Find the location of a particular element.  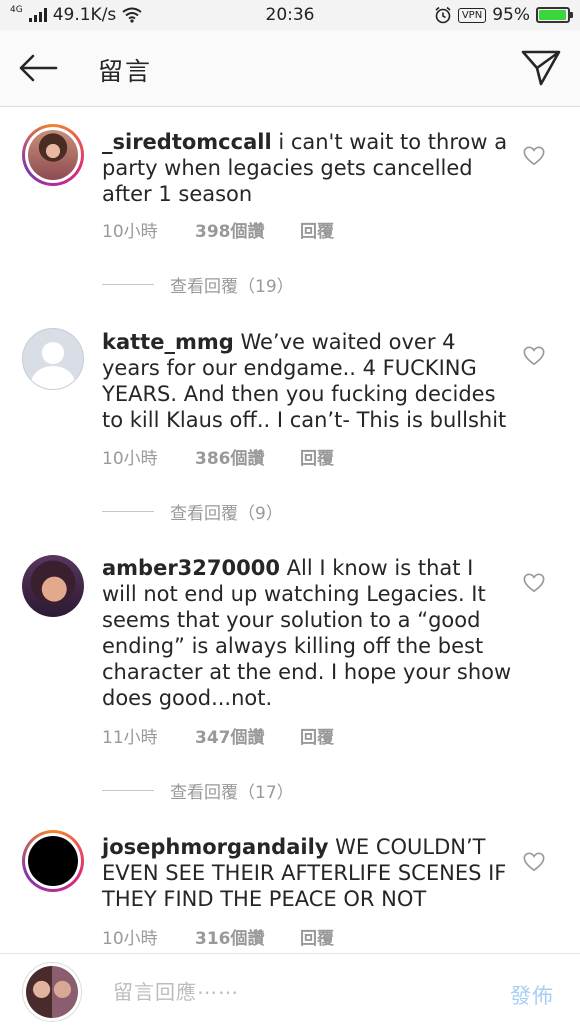

status-bar: 4G 49.1K/s 20:36 VPN 95% is located at coordinates (290, 15).